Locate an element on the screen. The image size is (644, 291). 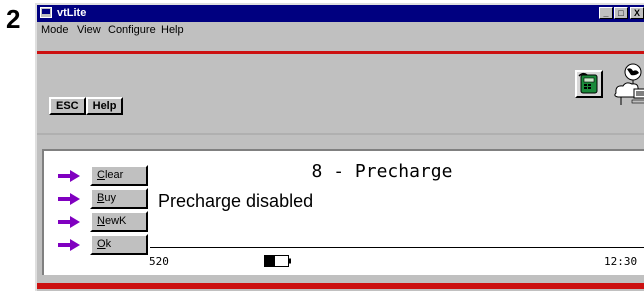
bottom-accent-bar is located at coordinates (340, 286).